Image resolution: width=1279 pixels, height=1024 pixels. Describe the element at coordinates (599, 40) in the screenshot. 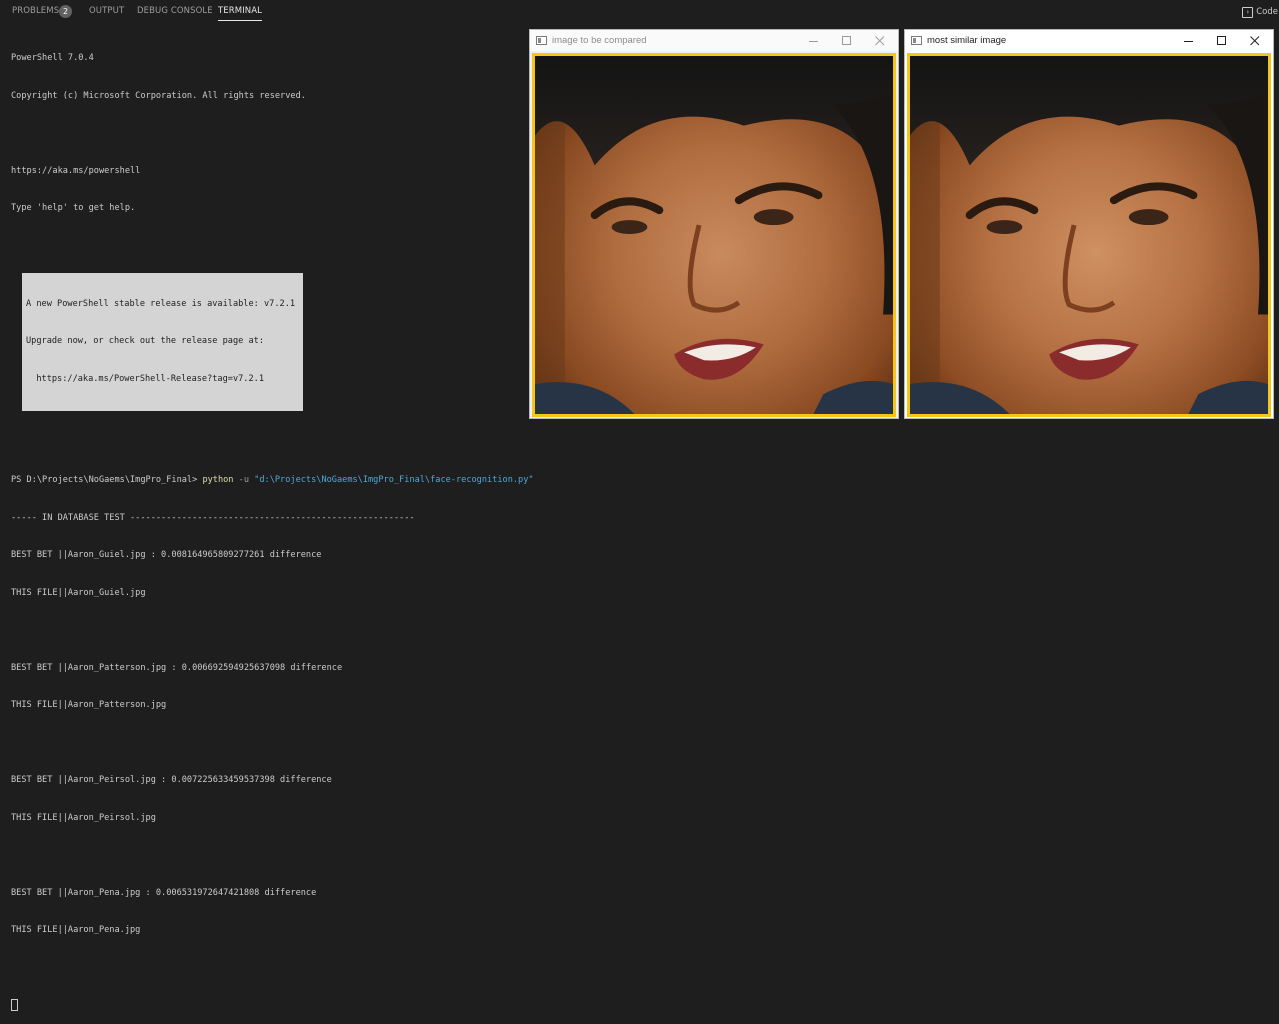

I see `window-title: image to be compared` at that location.